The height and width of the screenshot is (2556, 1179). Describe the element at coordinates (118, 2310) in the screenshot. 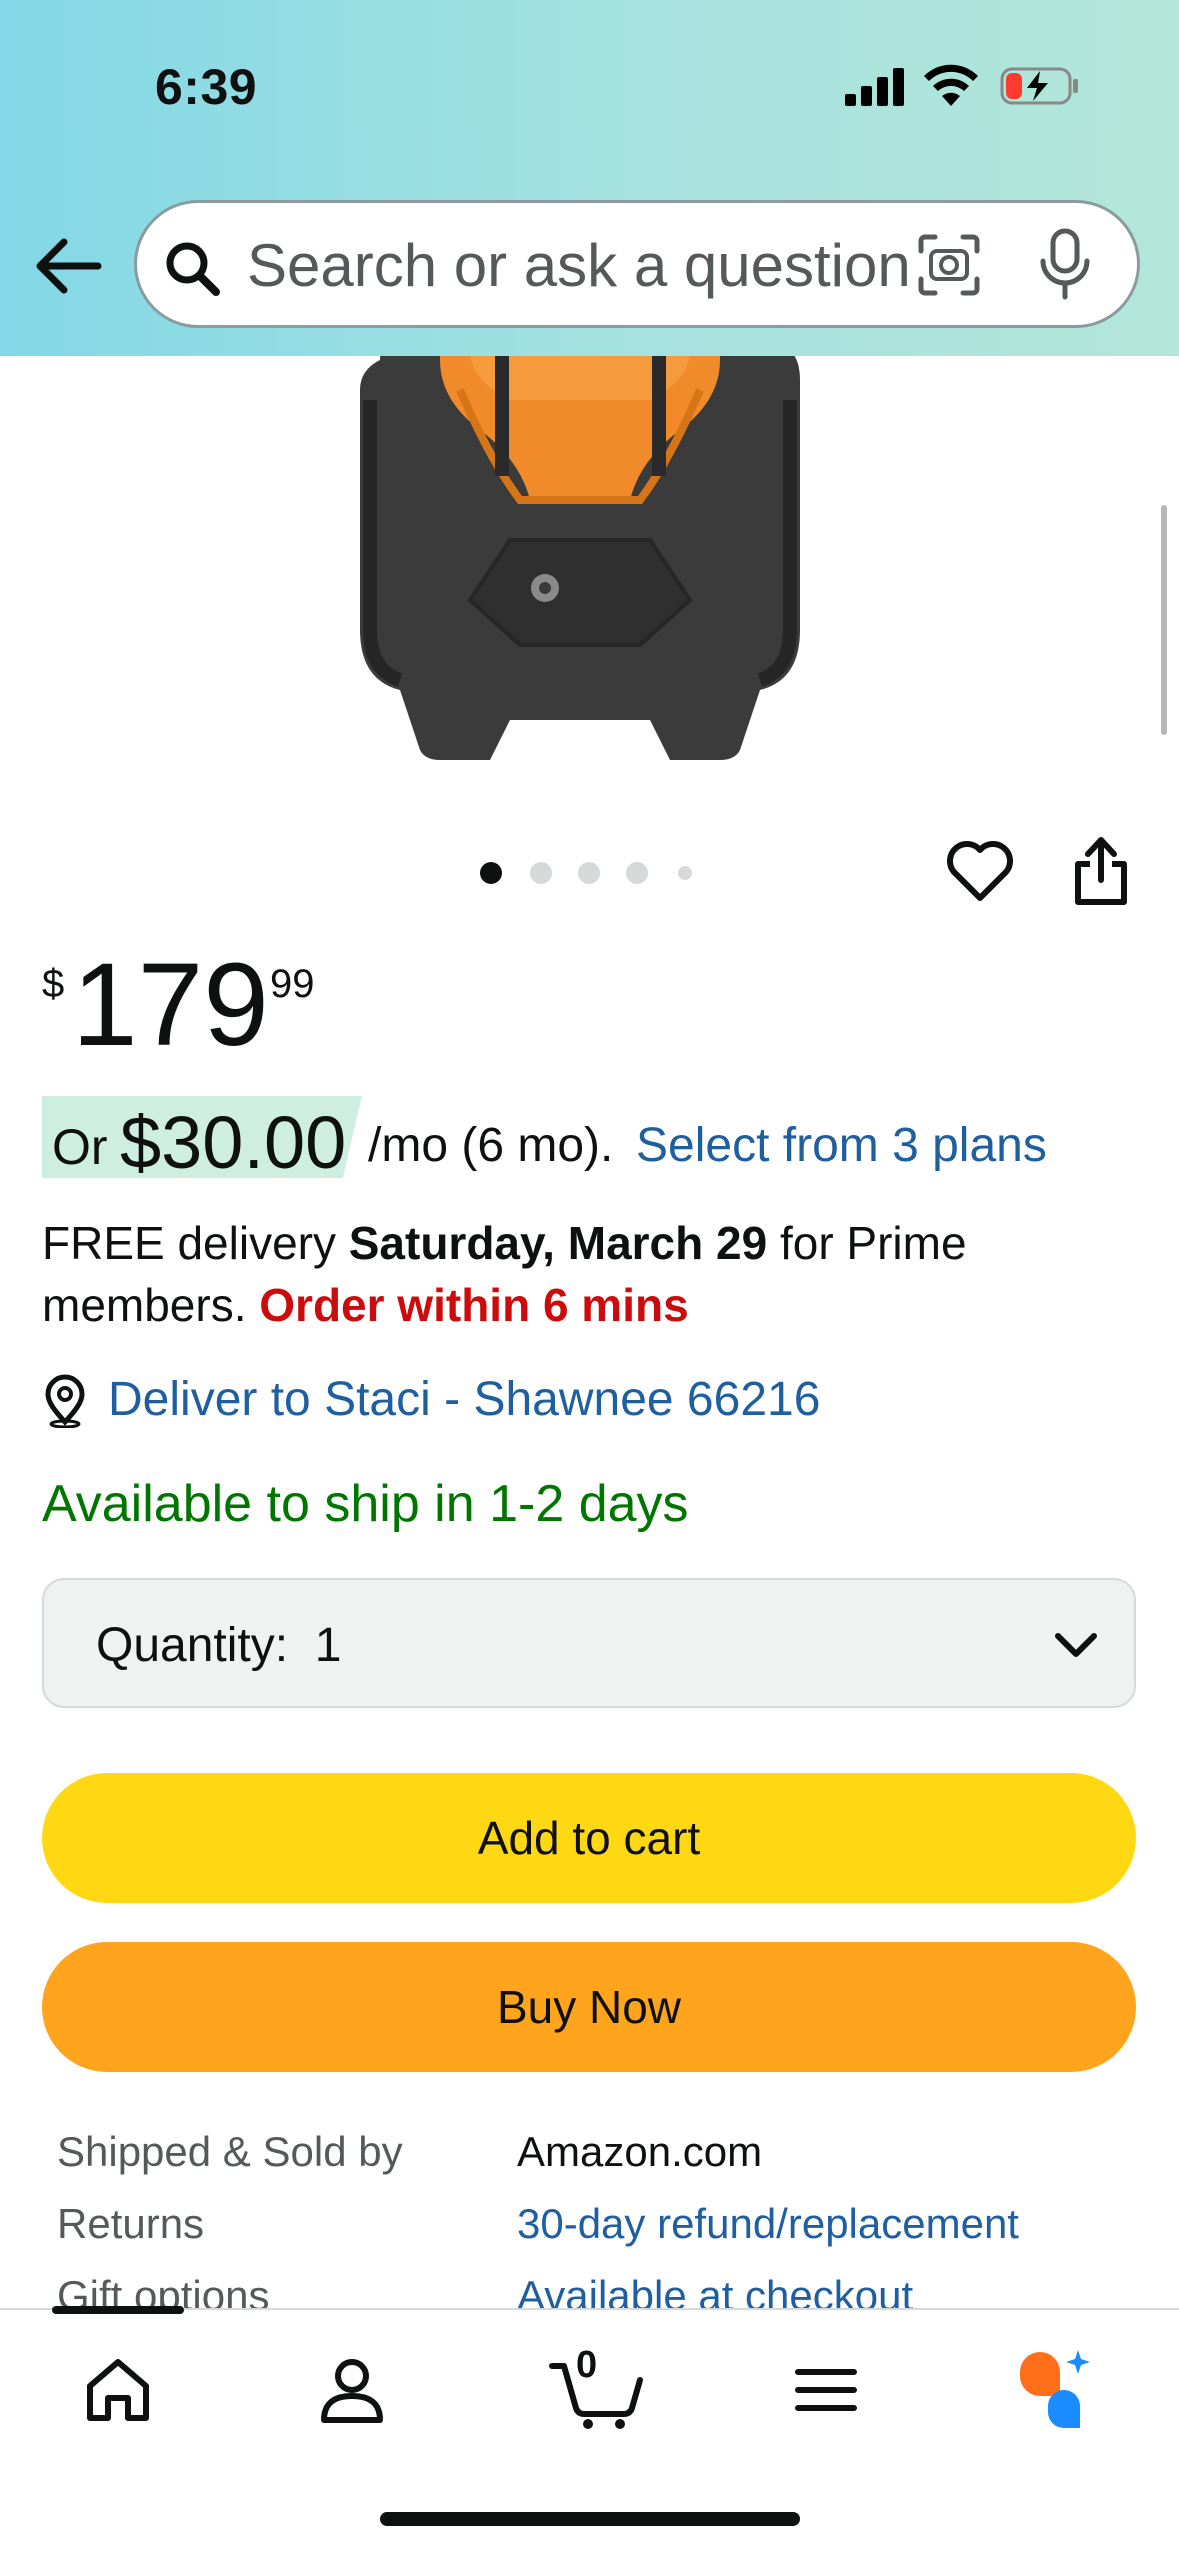

I see `active-tab-indicator` at that location.